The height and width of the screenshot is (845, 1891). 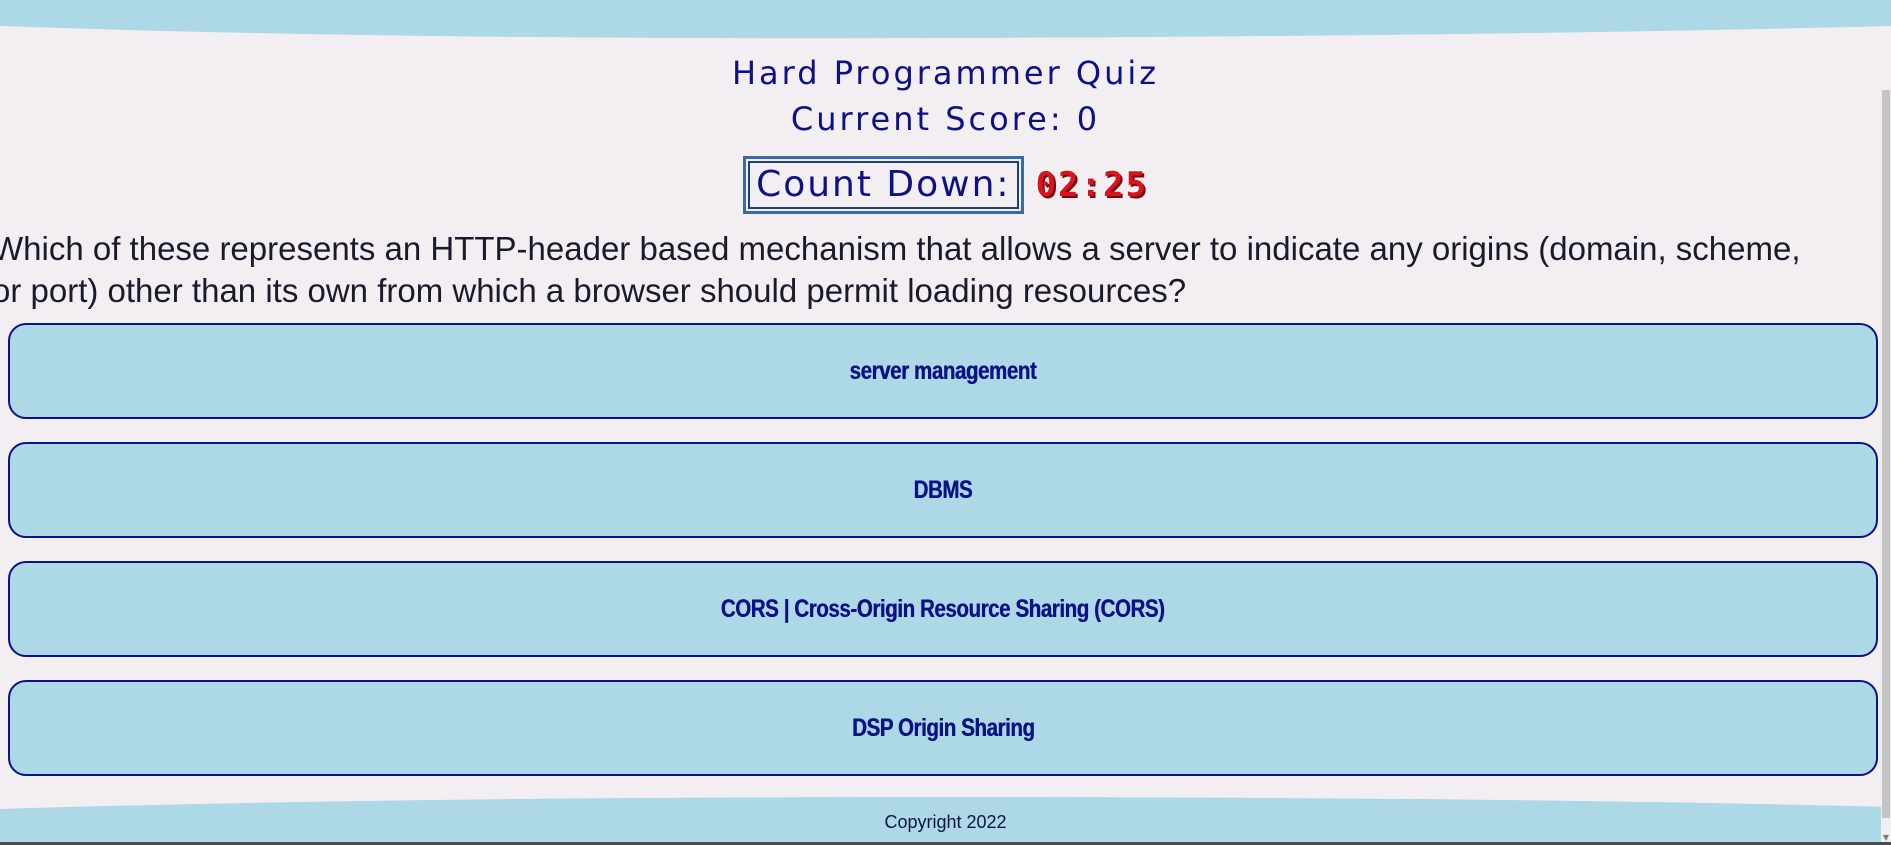 I want to click on answer-button-1: server management, so click(x=943, y=371).